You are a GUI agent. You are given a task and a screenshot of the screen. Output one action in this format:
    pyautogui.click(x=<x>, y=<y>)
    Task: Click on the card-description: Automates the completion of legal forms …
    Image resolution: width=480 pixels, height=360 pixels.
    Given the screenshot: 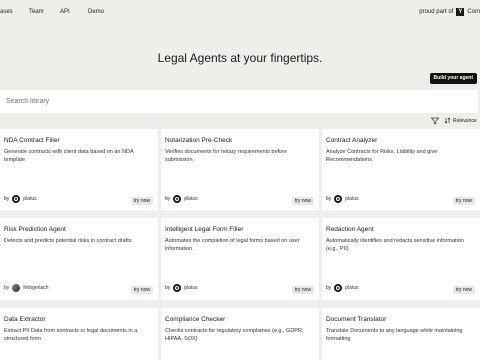 What is the action you would take?
    pyautogui.click(x=232, y=245)
    